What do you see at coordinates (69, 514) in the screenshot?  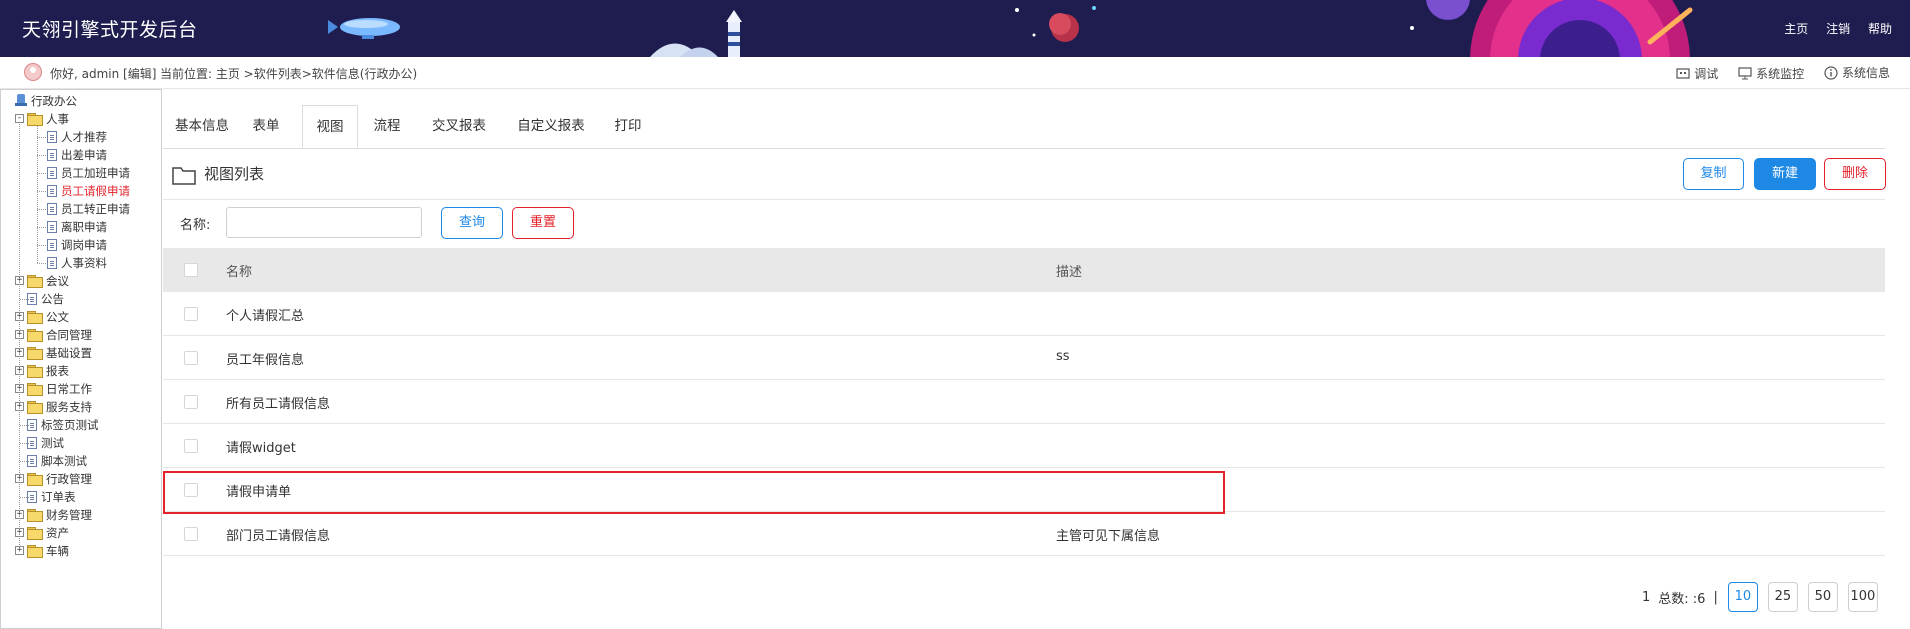 I see `tree-node-label: 财务管理` at bounding box center [69, 514].